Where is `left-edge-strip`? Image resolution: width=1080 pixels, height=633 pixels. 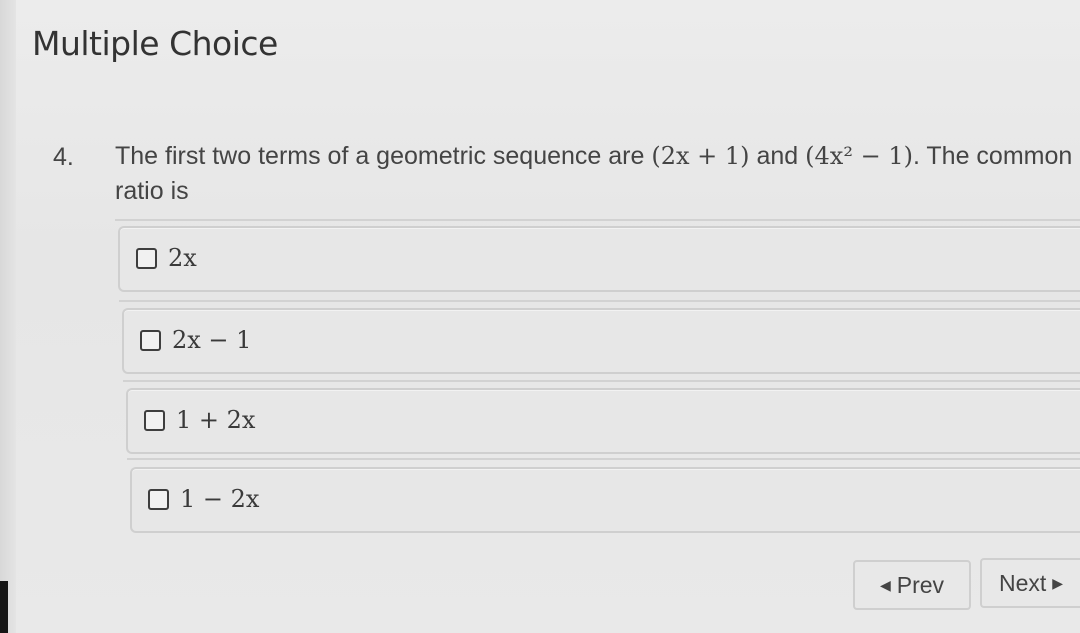 left-edge-strip is located at coordinates (8, 316).